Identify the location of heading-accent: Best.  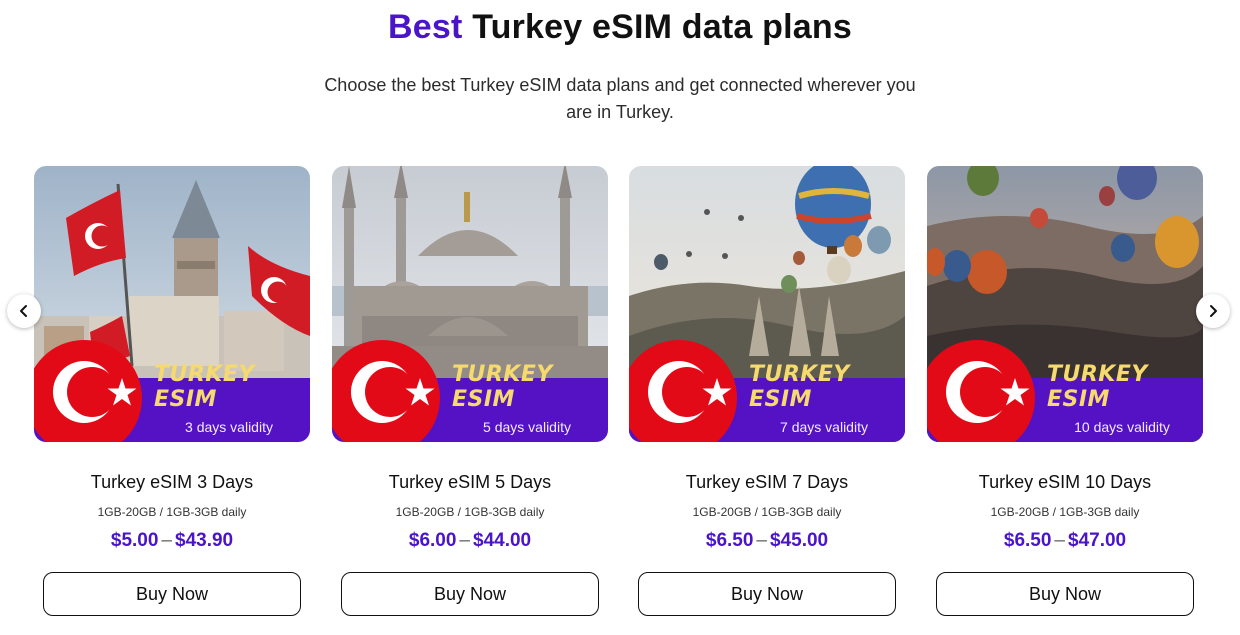
(425, 27).